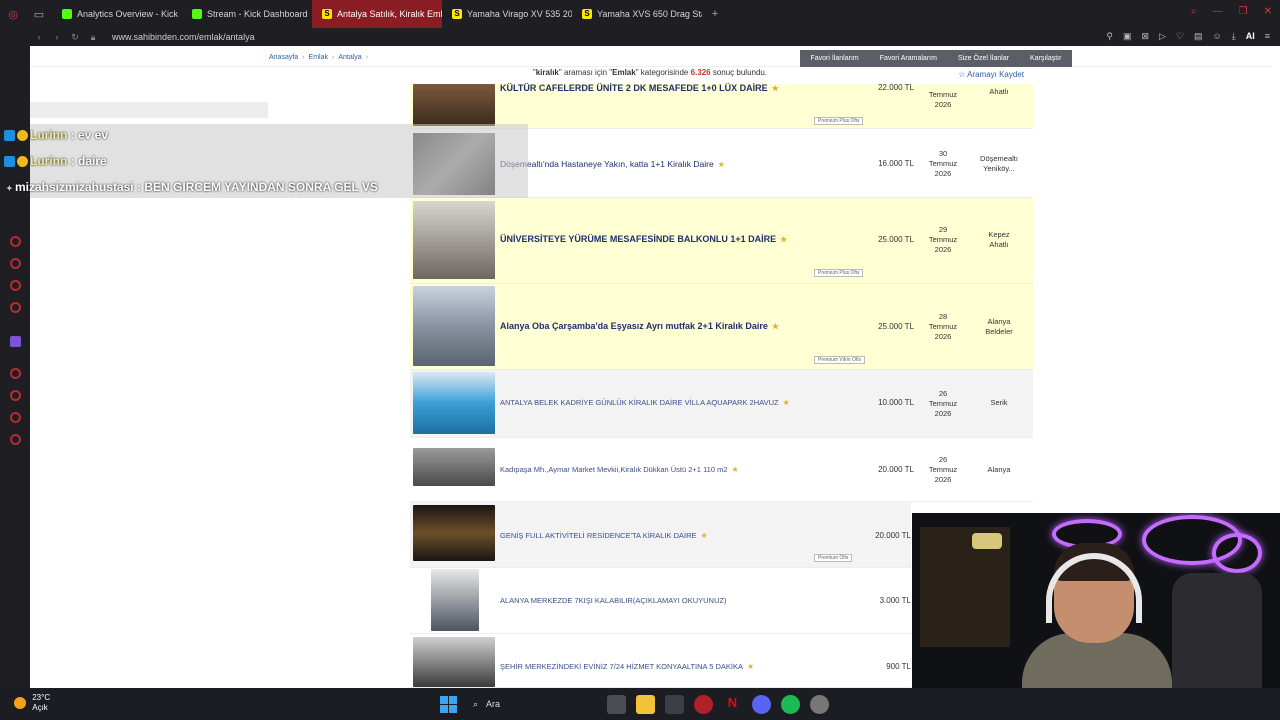 The height and width of the screenshot is (720, 1280). I want to click on tab-stream-dashboard: Stream - Kick Dashboard, so click(247, 14).